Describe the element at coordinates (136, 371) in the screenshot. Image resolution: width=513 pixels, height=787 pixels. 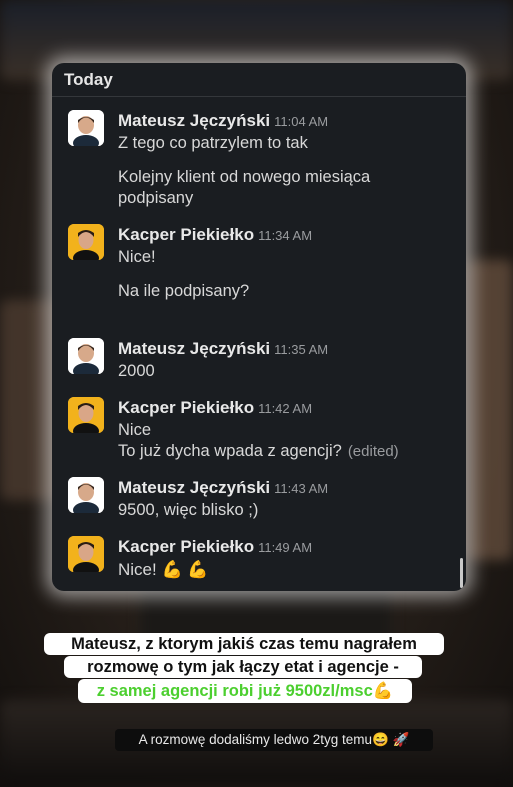
I see `message-text: 2000` at that location.